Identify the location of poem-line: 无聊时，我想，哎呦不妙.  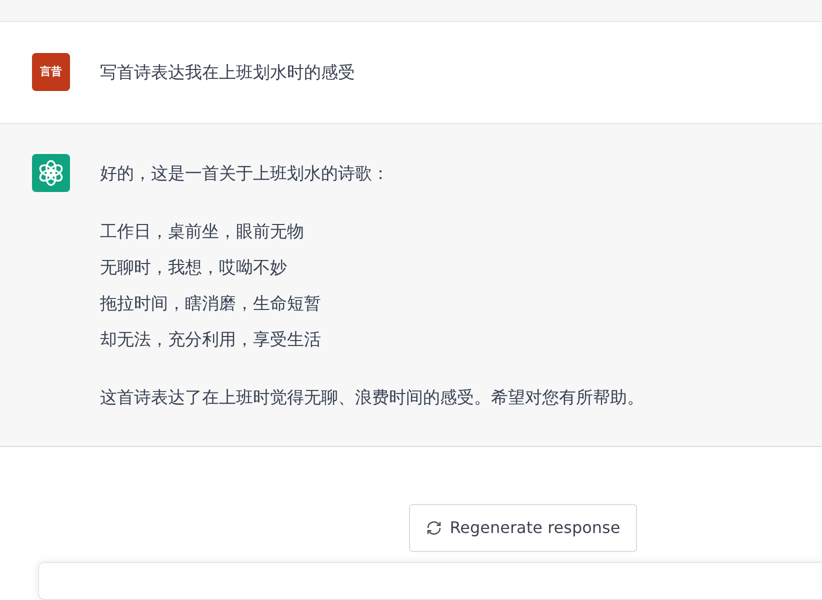
(194, 268).